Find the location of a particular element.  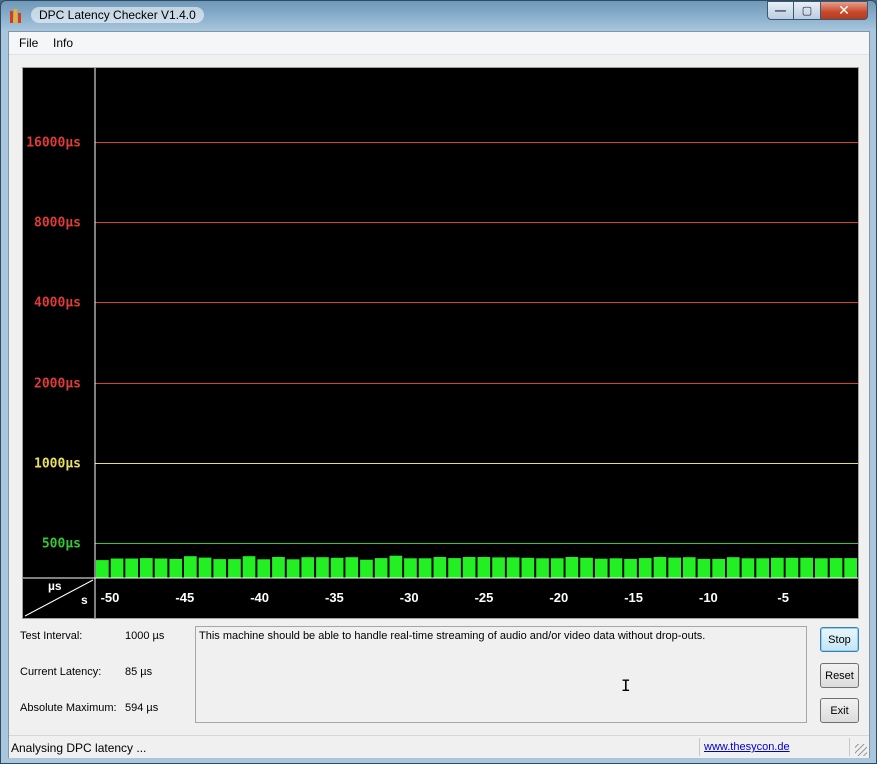

x-tick-label: -30 is located at coordinates (409, 597).